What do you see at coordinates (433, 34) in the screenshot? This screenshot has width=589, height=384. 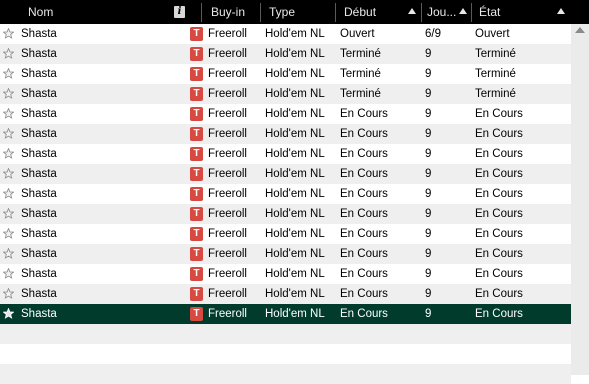 I see `cell-players: 6/9` at bounding box center [433, 34].